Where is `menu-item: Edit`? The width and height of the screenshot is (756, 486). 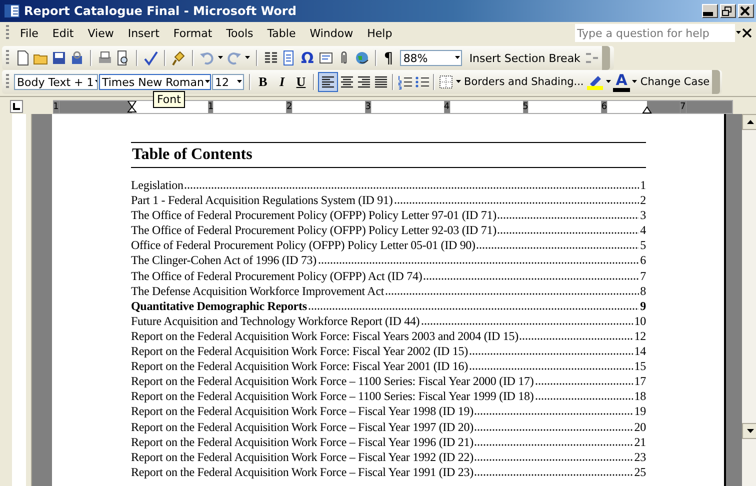
menu-item: Edit is located at coordinates (63, 33).